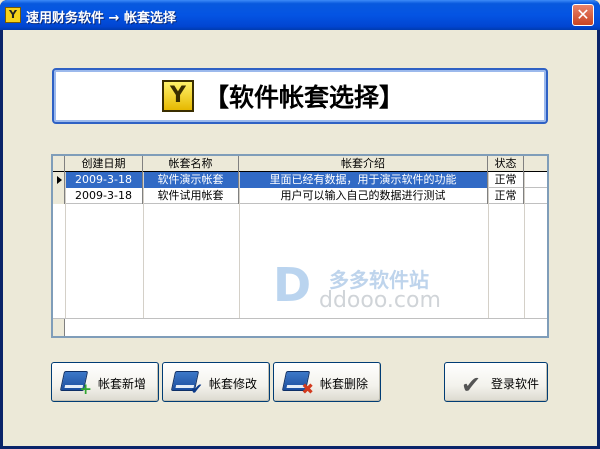 This screenshot has height=449, width=600. I want to click on cell-intro: 用户可以输入自己的数据进行测试, so click(363, 196).